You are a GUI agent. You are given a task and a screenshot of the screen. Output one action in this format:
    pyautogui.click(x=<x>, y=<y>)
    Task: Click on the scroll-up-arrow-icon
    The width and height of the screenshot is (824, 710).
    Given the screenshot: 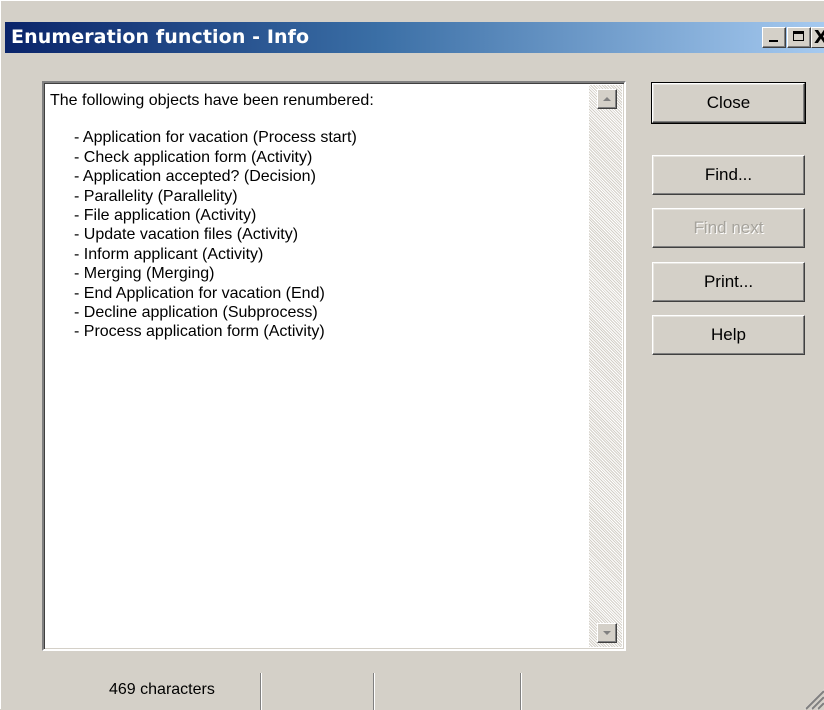 What is the action you would take?
    pyautogui.click(x=607, y=99)
    